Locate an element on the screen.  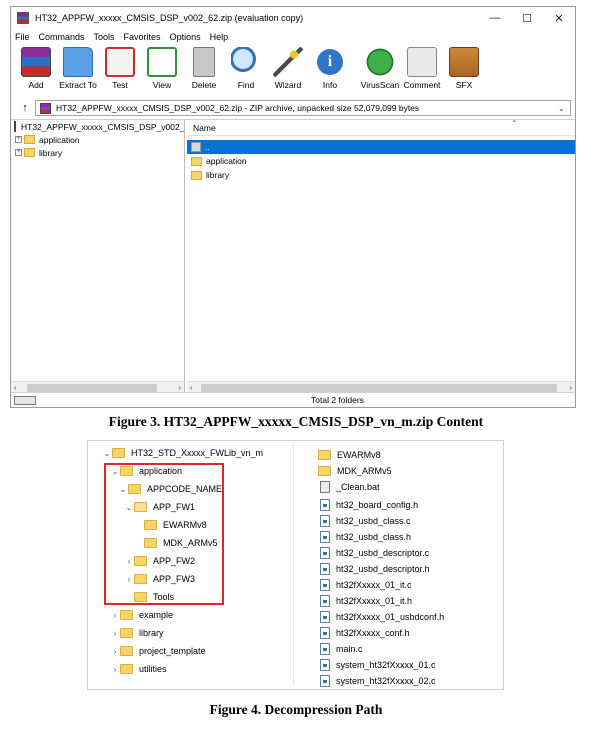
status-text: Total 2 folders is located at coordinates (337, 400).